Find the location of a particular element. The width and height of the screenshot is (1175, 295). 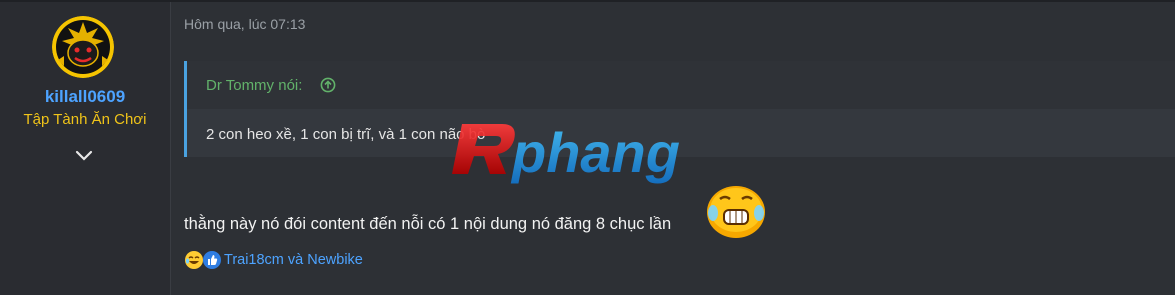

svg-text: phang is located at coordinates (595, 152).